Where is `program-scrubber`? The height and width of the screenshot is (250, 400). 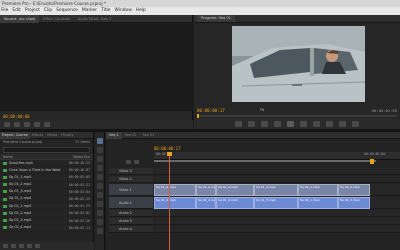
program-scrubber is located at coordinates (297, 116).